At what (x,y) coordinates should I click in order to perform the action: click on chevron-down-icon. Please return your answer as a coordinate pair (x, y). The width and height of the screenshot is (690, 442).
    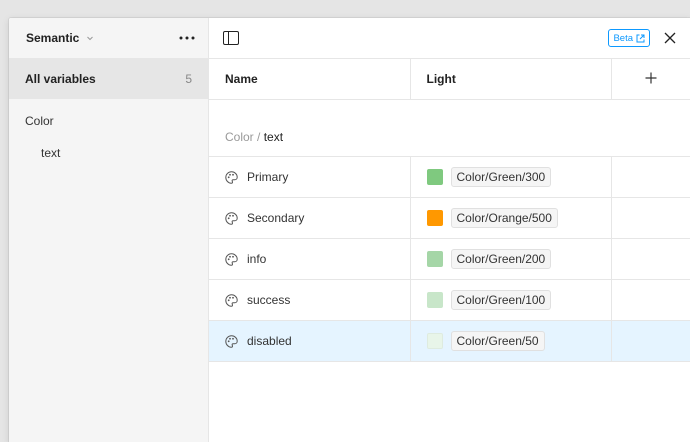
    Looking at the image, I should click on (90, 38).